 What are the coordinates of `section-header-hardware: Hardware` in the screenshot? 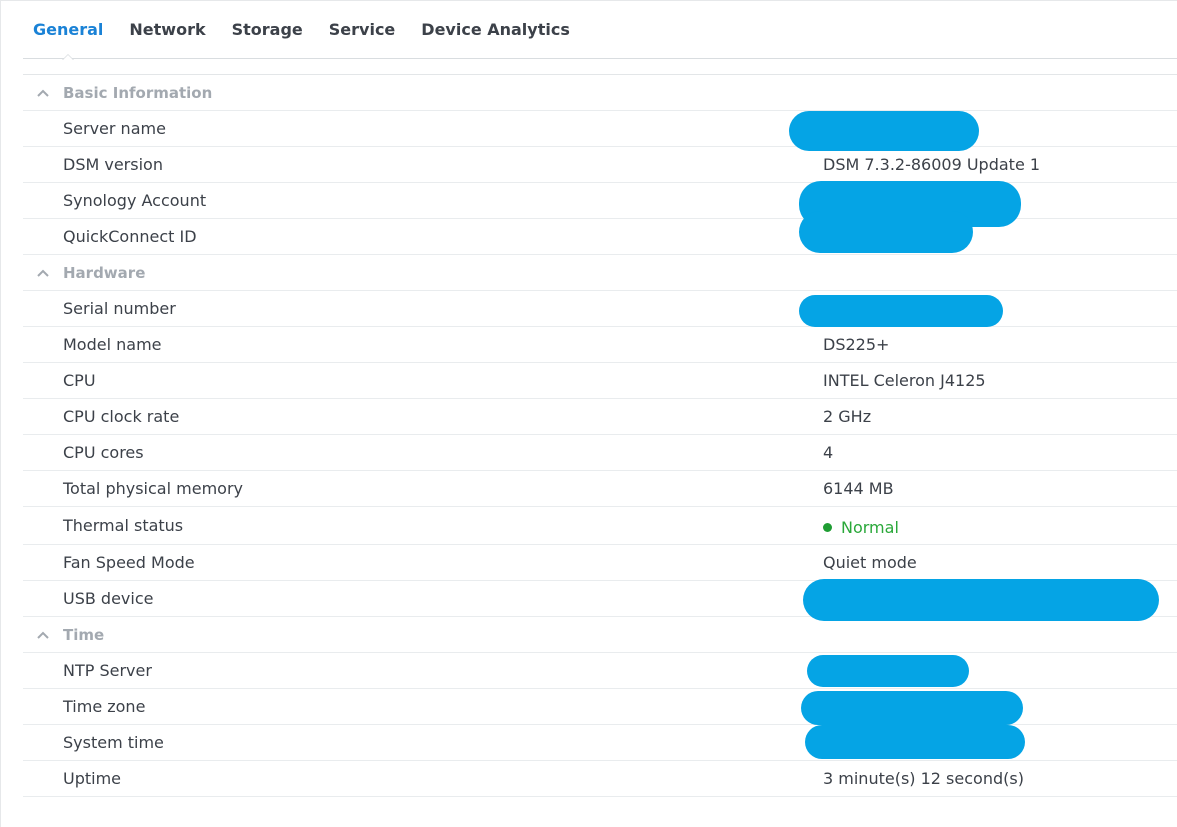 It's located at (600, 273).